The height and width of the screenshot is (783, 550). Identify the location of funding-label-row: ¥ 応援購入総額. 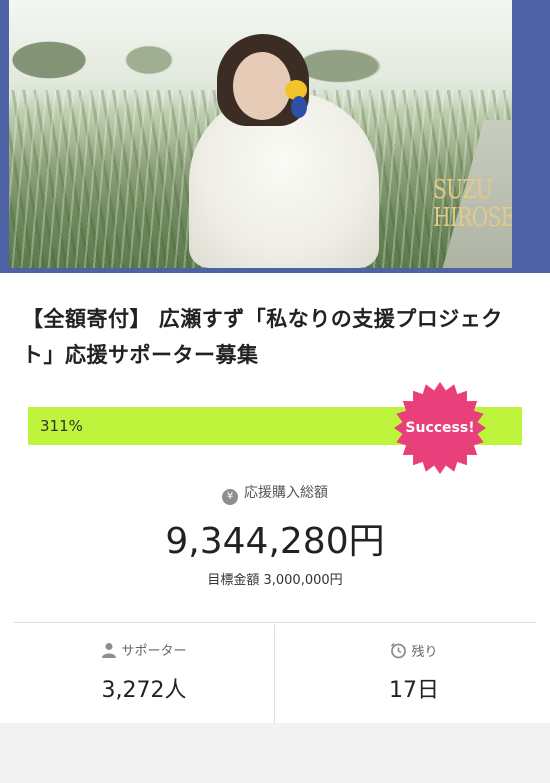
(275, 493).